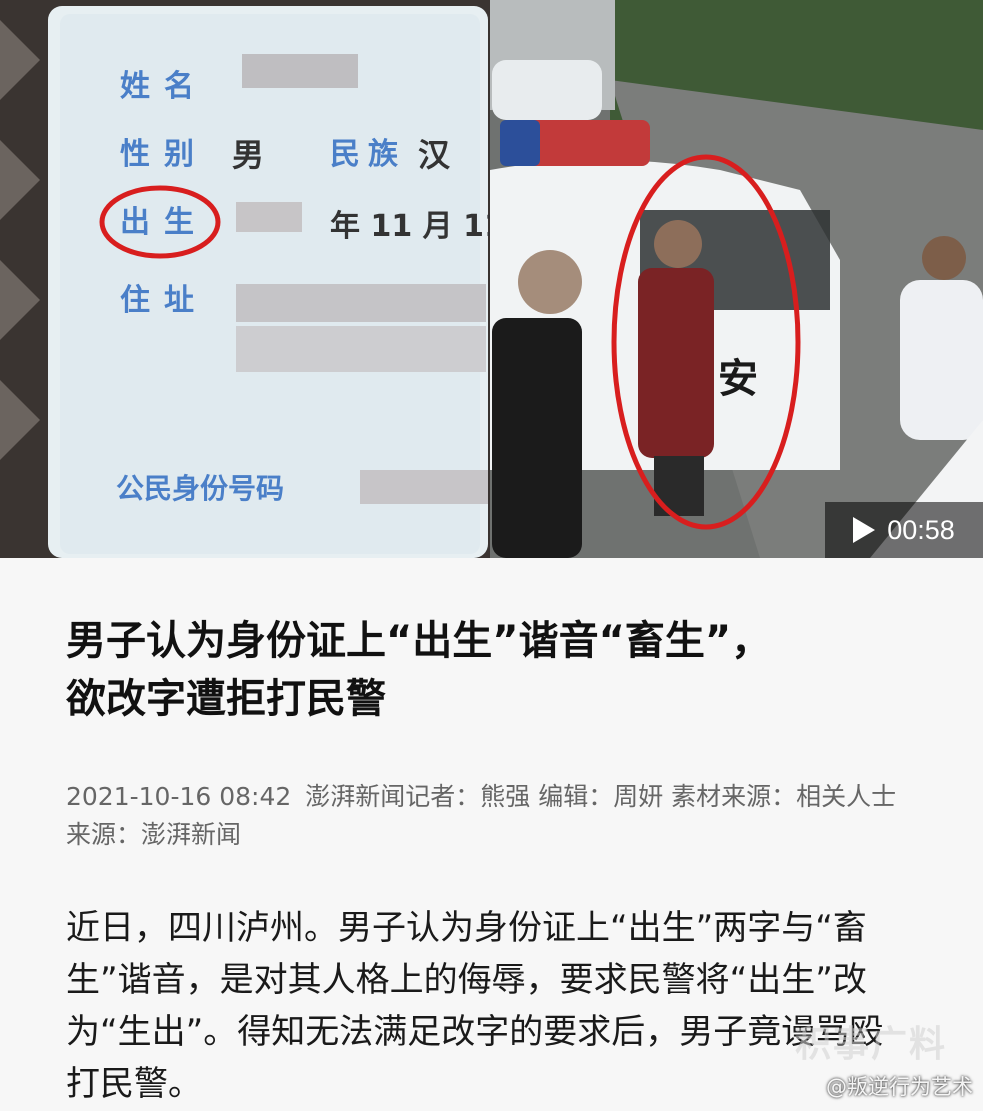 This screenshot has height=1111, width=983. Describe the element at coordinates (164, 300) in the screenshot. I see `id-label-address: 住址` at that location.